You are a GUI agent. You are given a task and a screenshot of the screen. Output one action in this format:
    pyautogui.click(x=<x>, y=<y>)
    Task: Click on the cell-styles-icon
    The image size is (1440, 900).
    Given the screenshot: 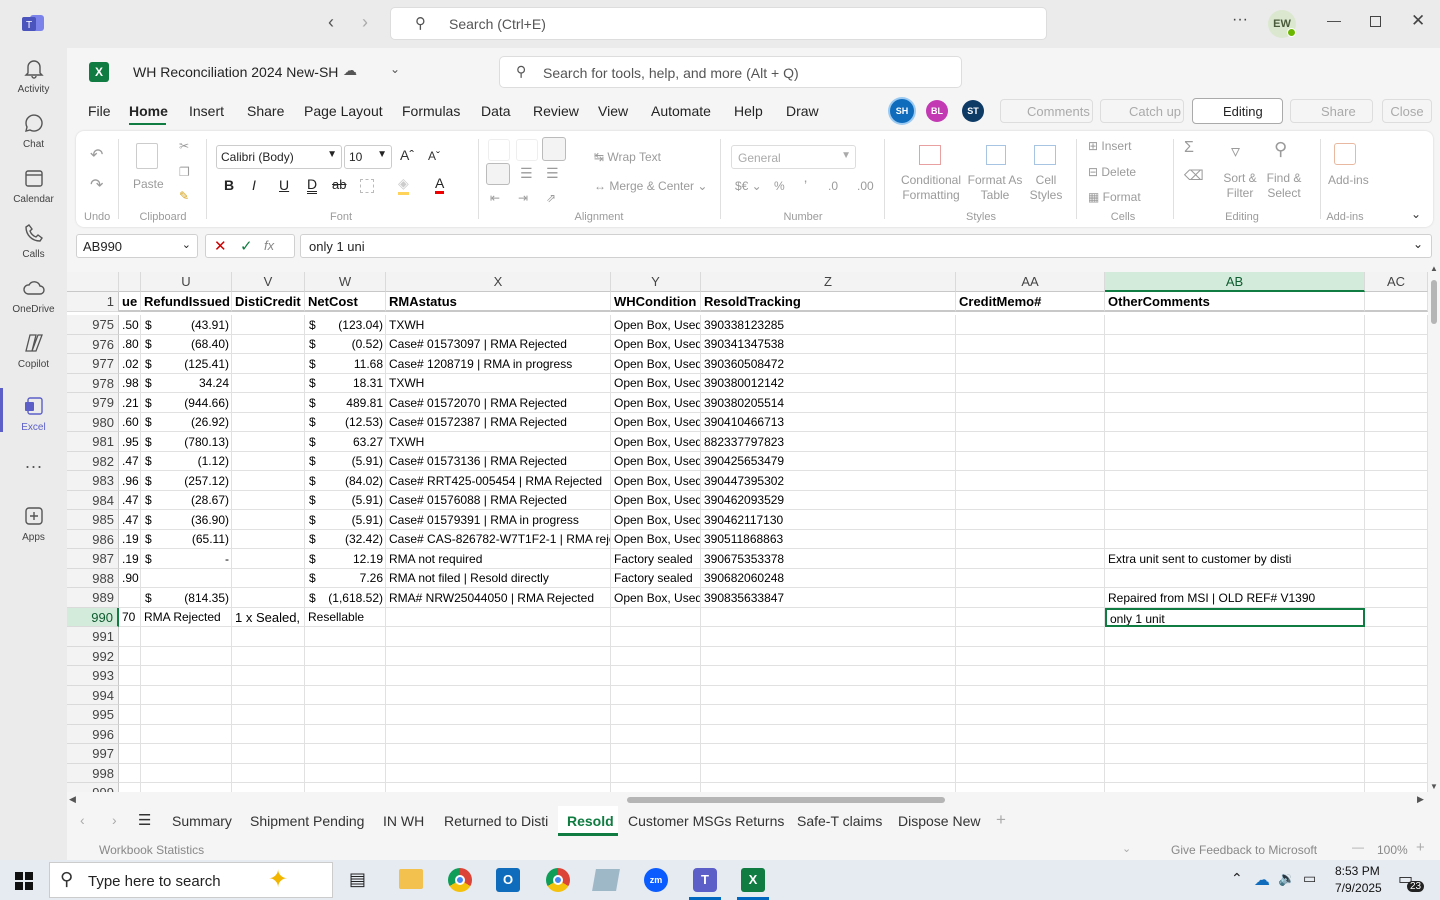 What is the action you would take?
    pyautogui.click(x=1045, y=155)
    